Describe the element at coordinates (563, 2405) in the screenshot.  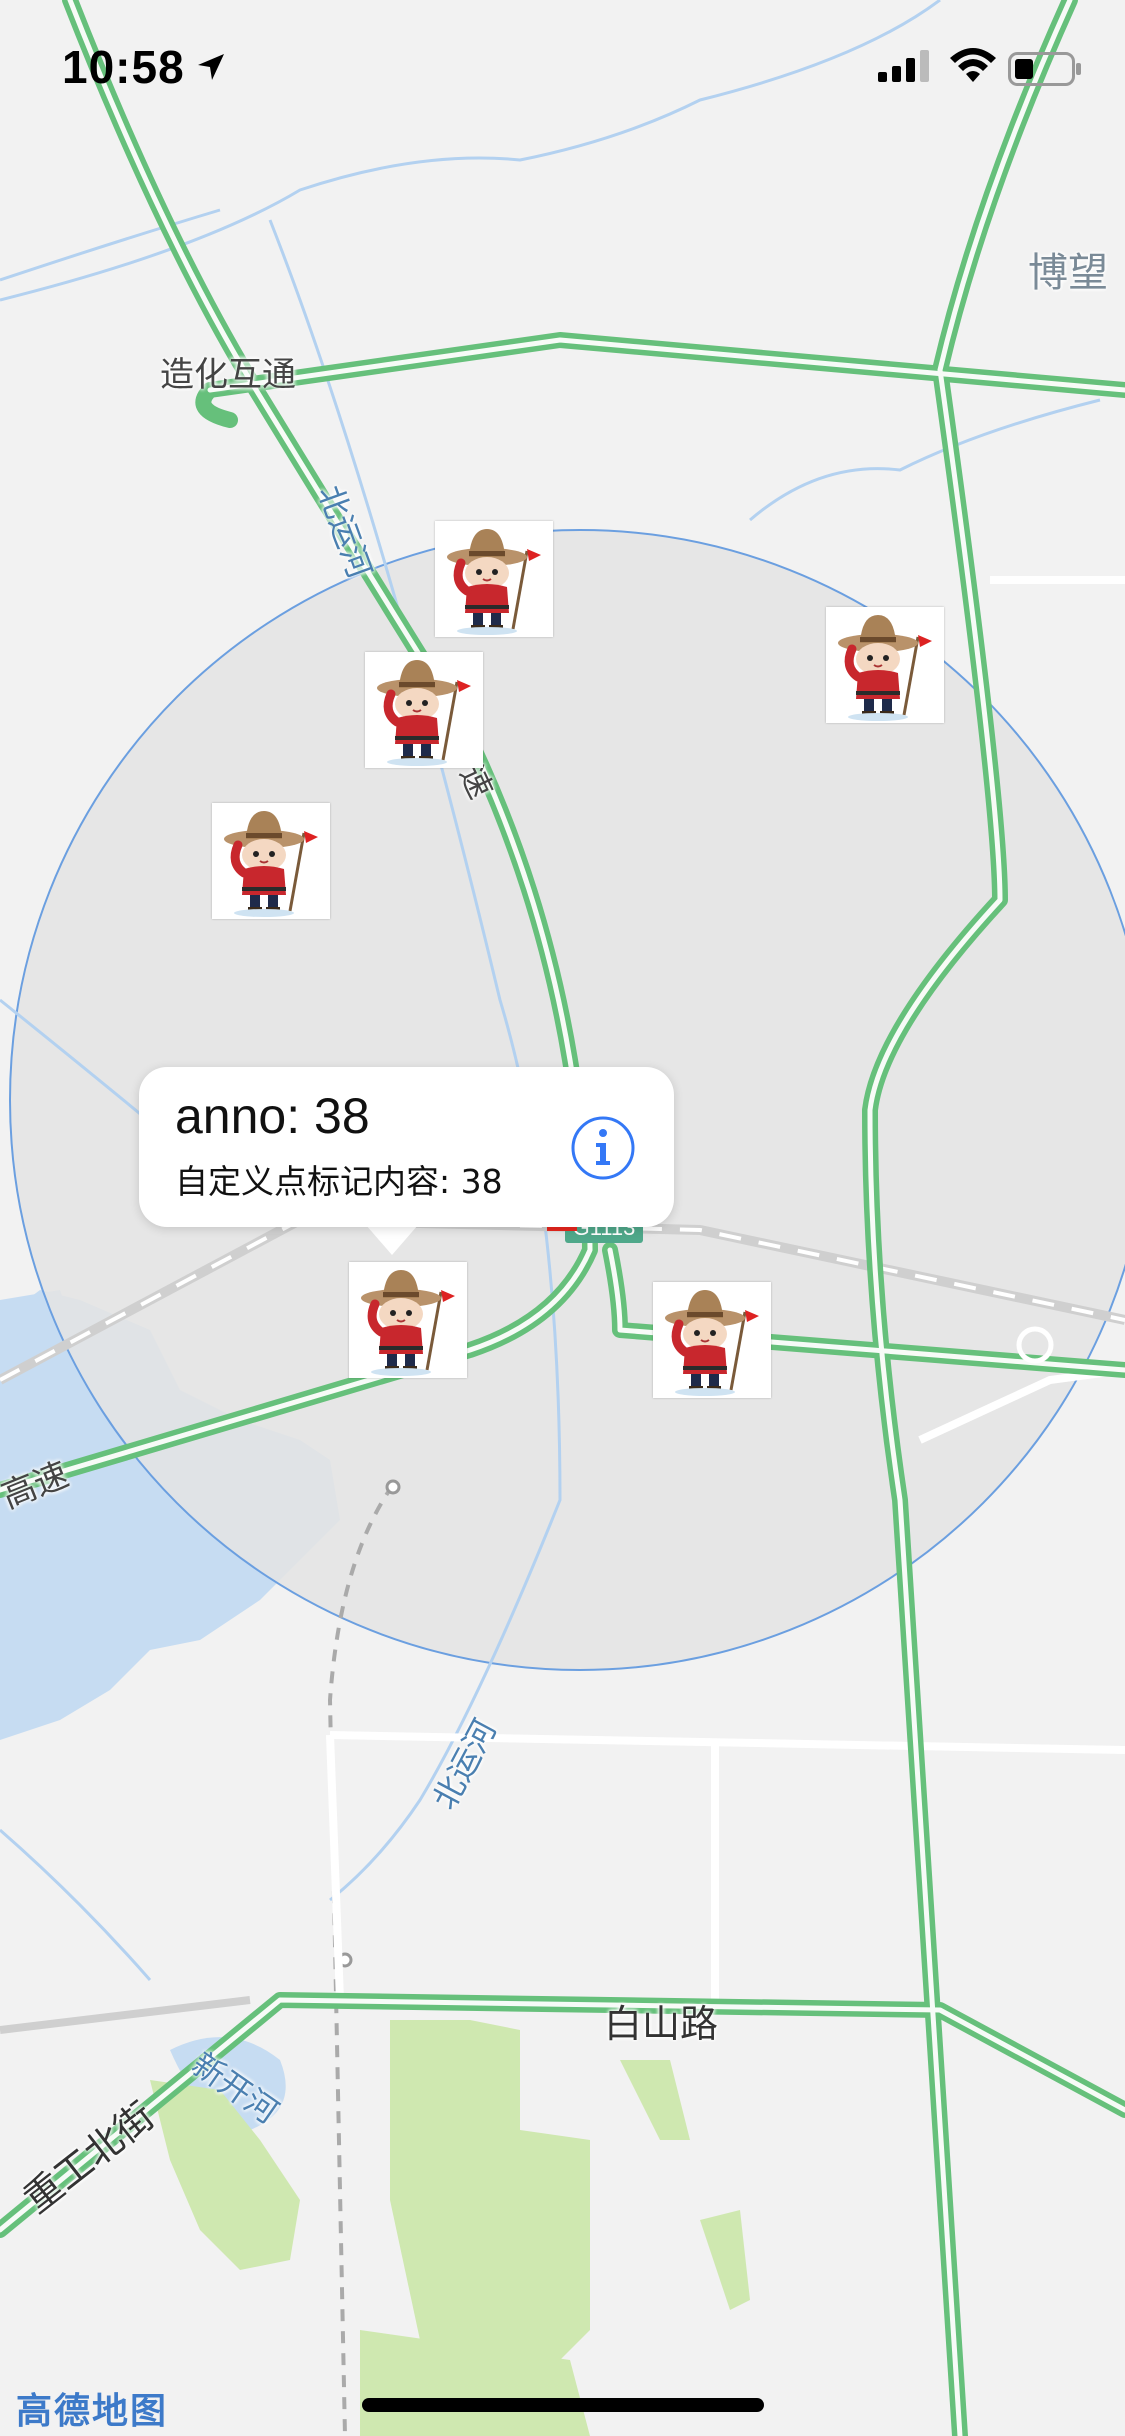
I see `home-indicator` at that location.